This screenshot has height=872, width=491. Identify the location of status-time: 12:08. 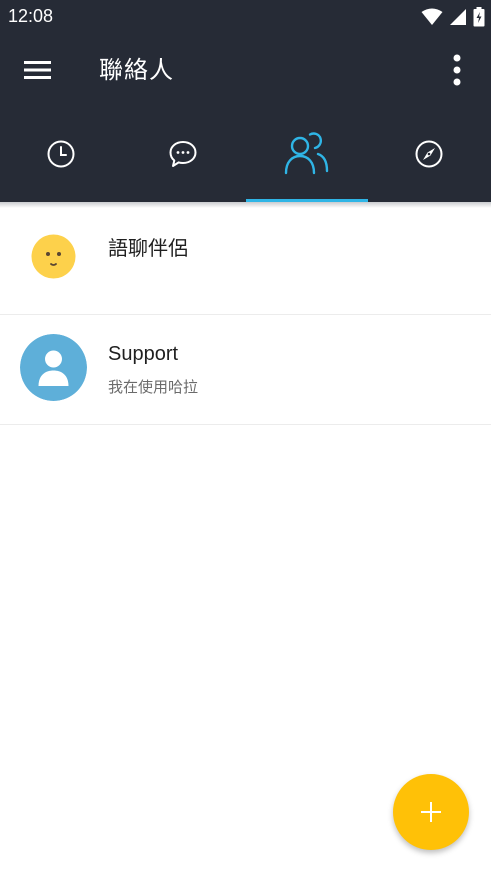
(31, 16).